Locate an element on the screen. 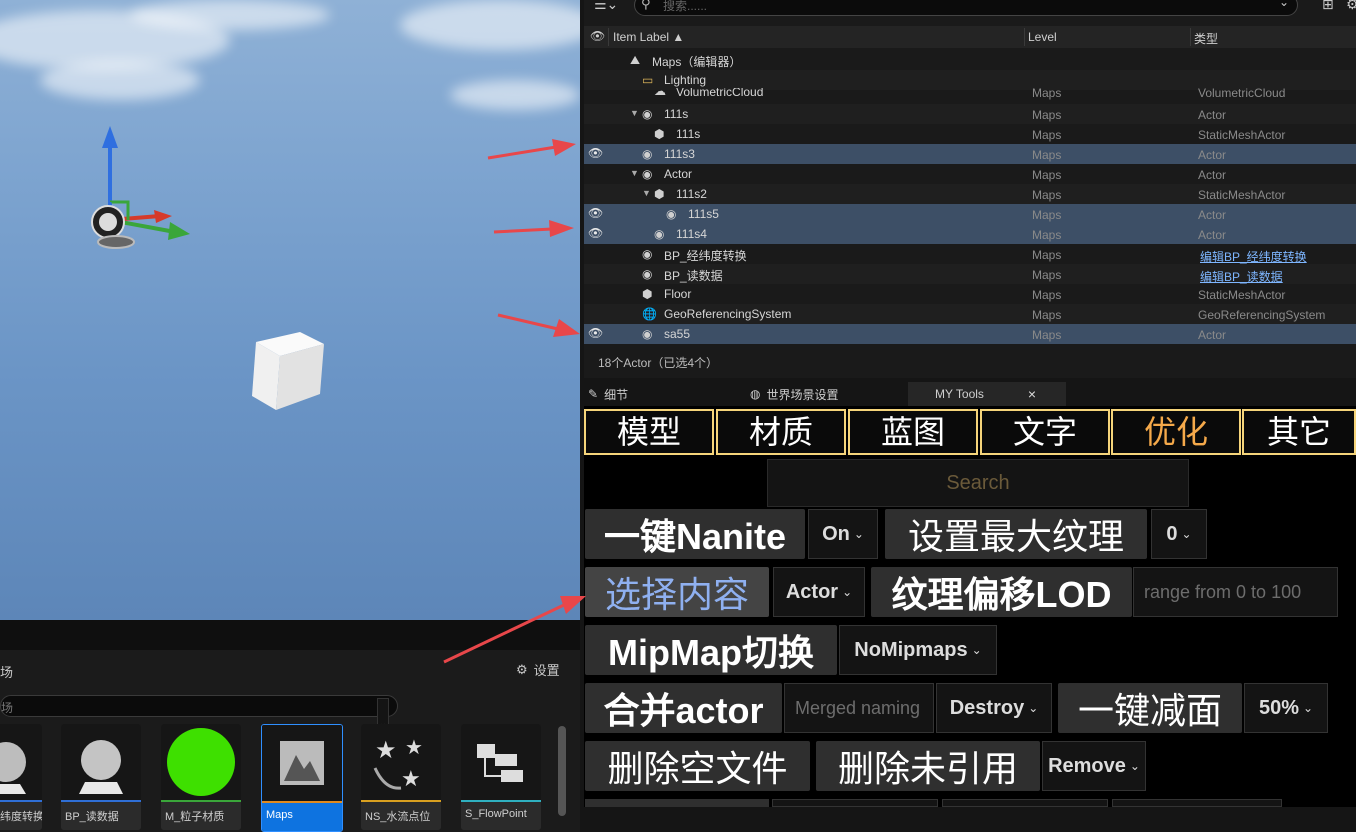 This screenshot has height=832, width=1356. nanite-dropdown: On ⌄ is located at coordinates (843, 534).